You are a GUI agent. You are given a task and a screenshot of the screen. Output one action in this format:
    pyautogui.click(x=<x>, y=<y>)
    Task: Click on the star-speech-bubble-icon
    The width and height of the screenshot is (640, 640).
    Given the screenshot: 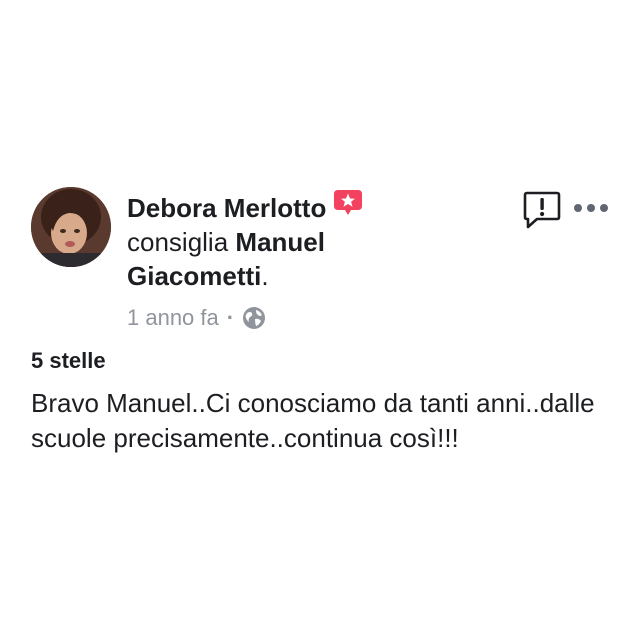 What is the action you would take?
    pyautogui.click(x=348, y=203)
    